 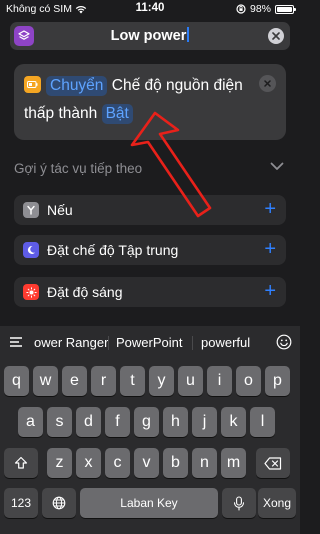 What do you see at coordinates (248, 381) in the screenshot?
I see `key-o: o` at bounding box center [248, 381].